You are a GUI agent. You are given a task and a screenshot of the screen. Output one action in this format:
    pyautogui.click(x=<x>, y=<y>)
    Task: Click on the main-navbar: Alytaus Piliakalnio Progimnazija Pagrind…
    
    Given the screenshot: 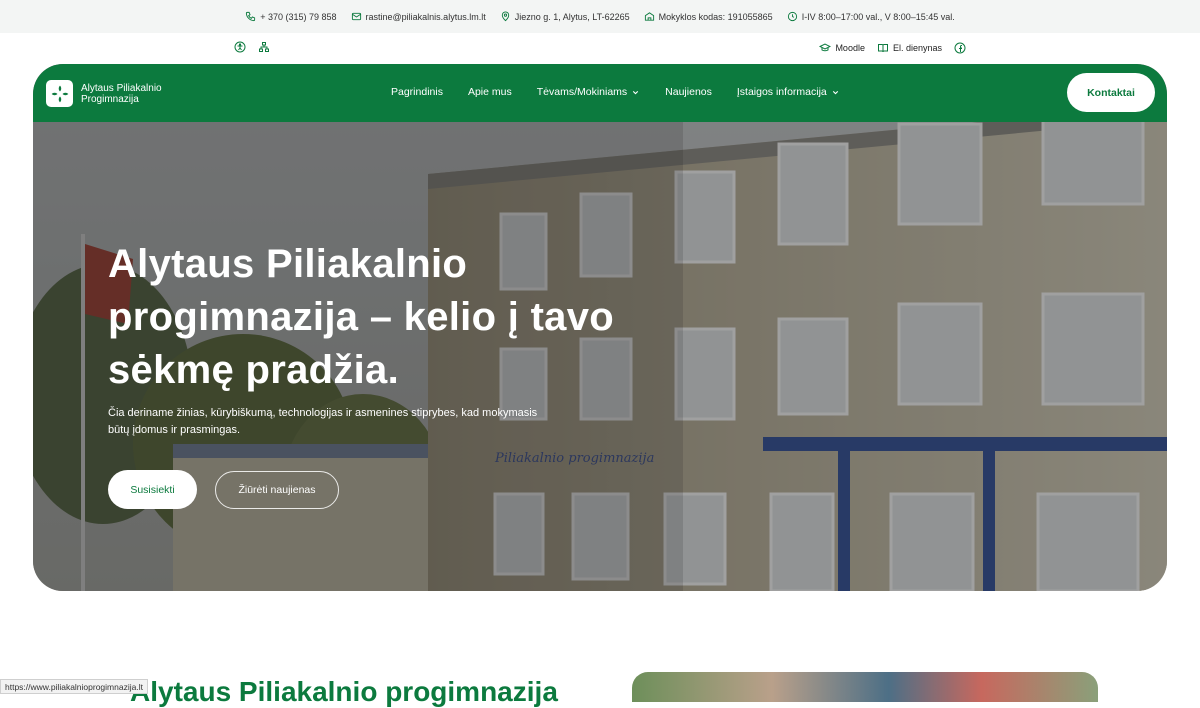 What is the action you would take?
    pyautogui.click(x=600, y=93)
    